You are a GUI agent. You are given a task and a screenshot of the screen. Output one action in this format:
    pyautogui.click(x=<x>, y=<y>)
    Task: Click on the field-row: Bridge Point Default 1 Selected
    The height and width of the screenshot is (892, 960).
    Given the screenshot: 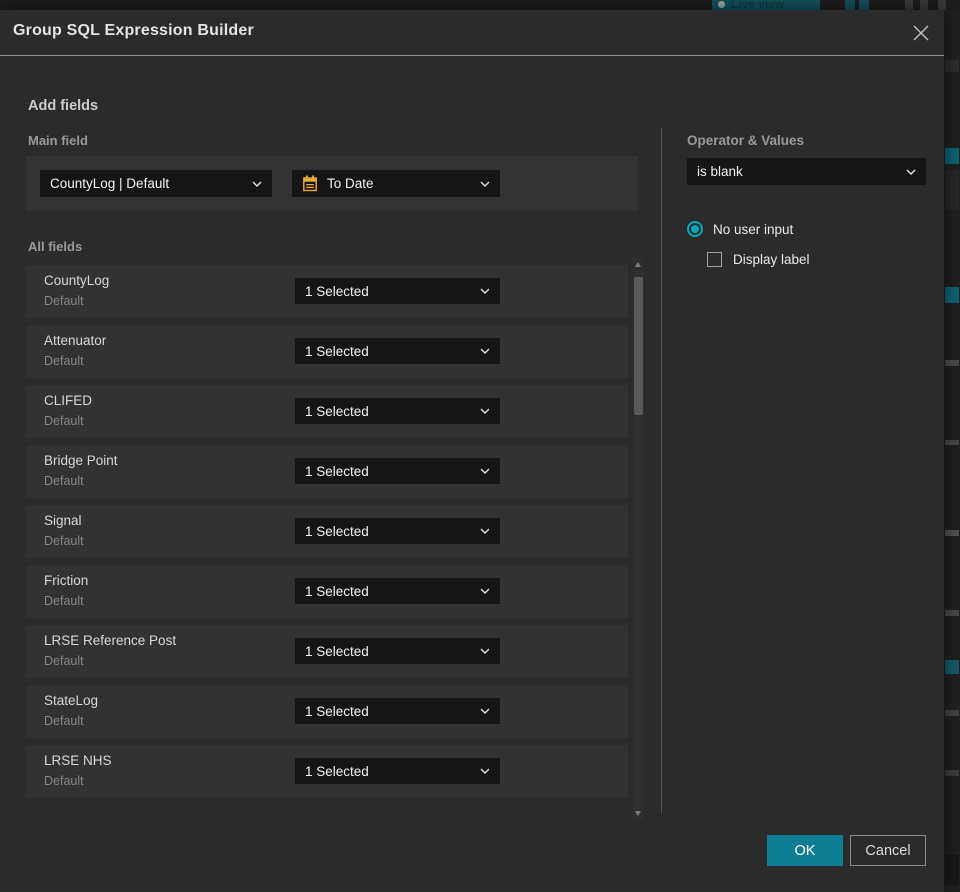 What is the action you would take?
    pyautogui.click(x=327, y=471)
    